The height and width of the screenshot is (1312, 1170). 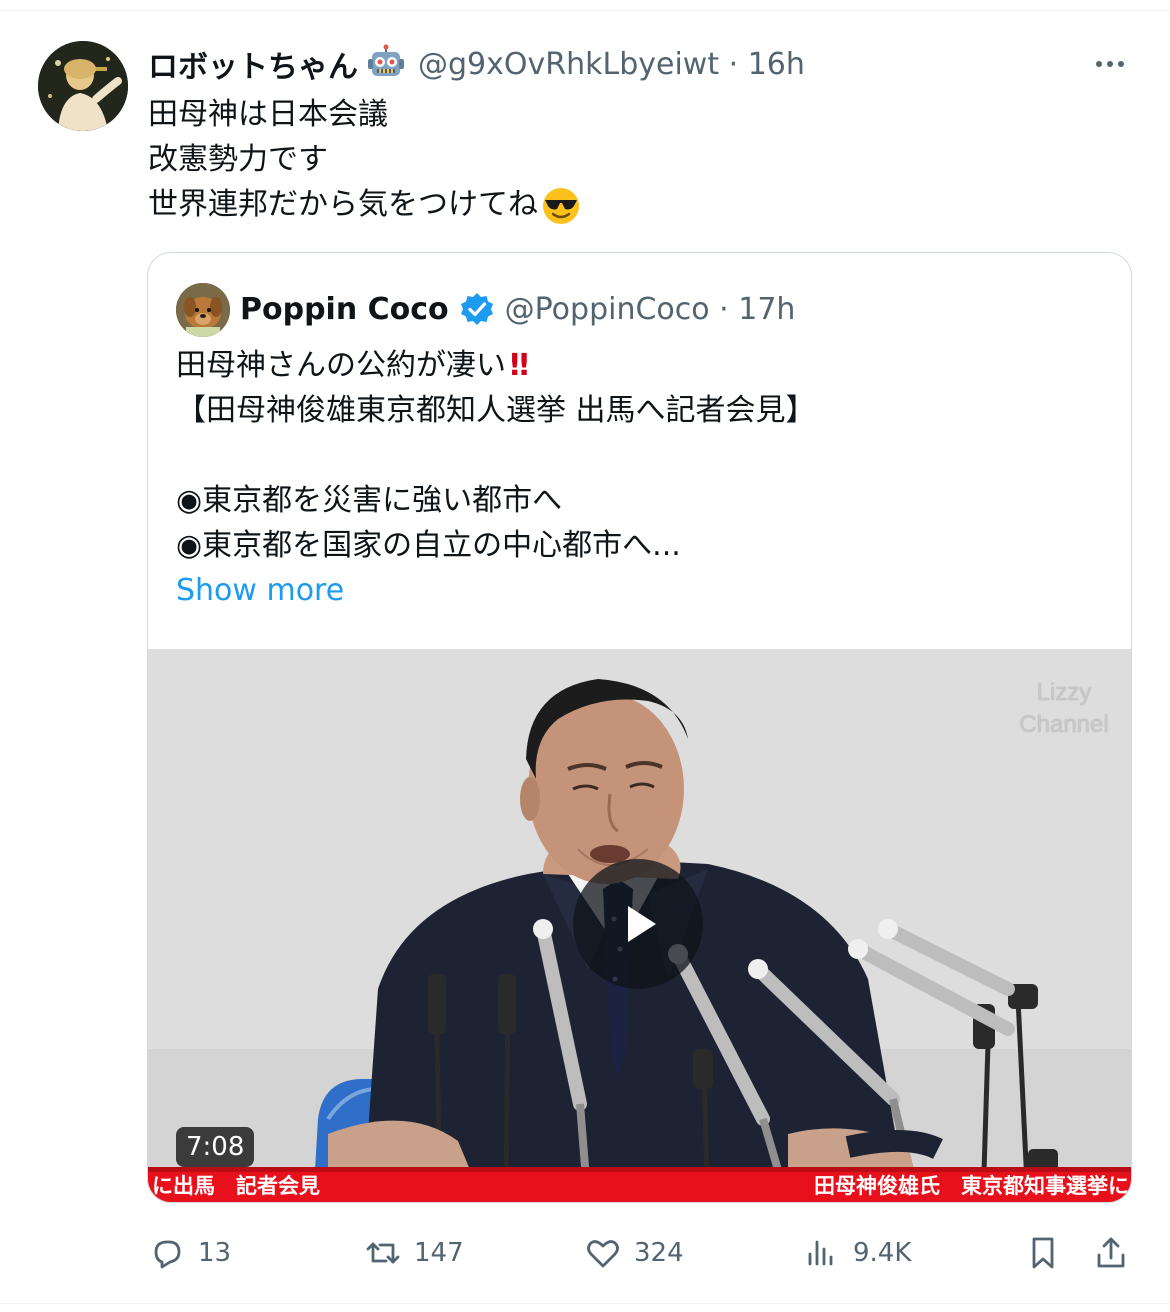 I want to click on quoted-author-display-name: Poppin Coco, so click(x=344, y=309).